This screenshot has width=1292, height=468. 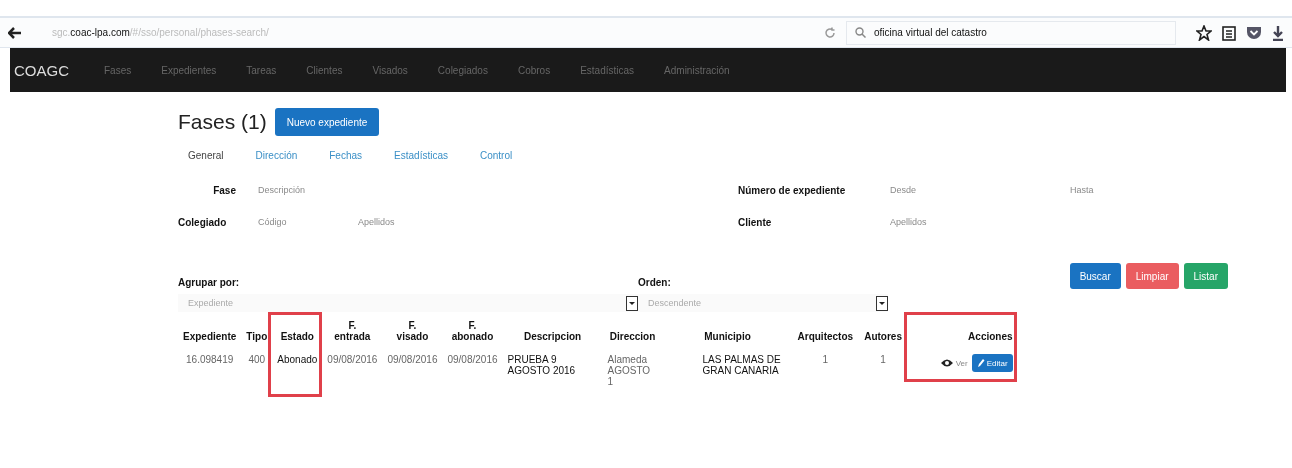 I want to click on pencil-icon, so click(x=980, y=363).